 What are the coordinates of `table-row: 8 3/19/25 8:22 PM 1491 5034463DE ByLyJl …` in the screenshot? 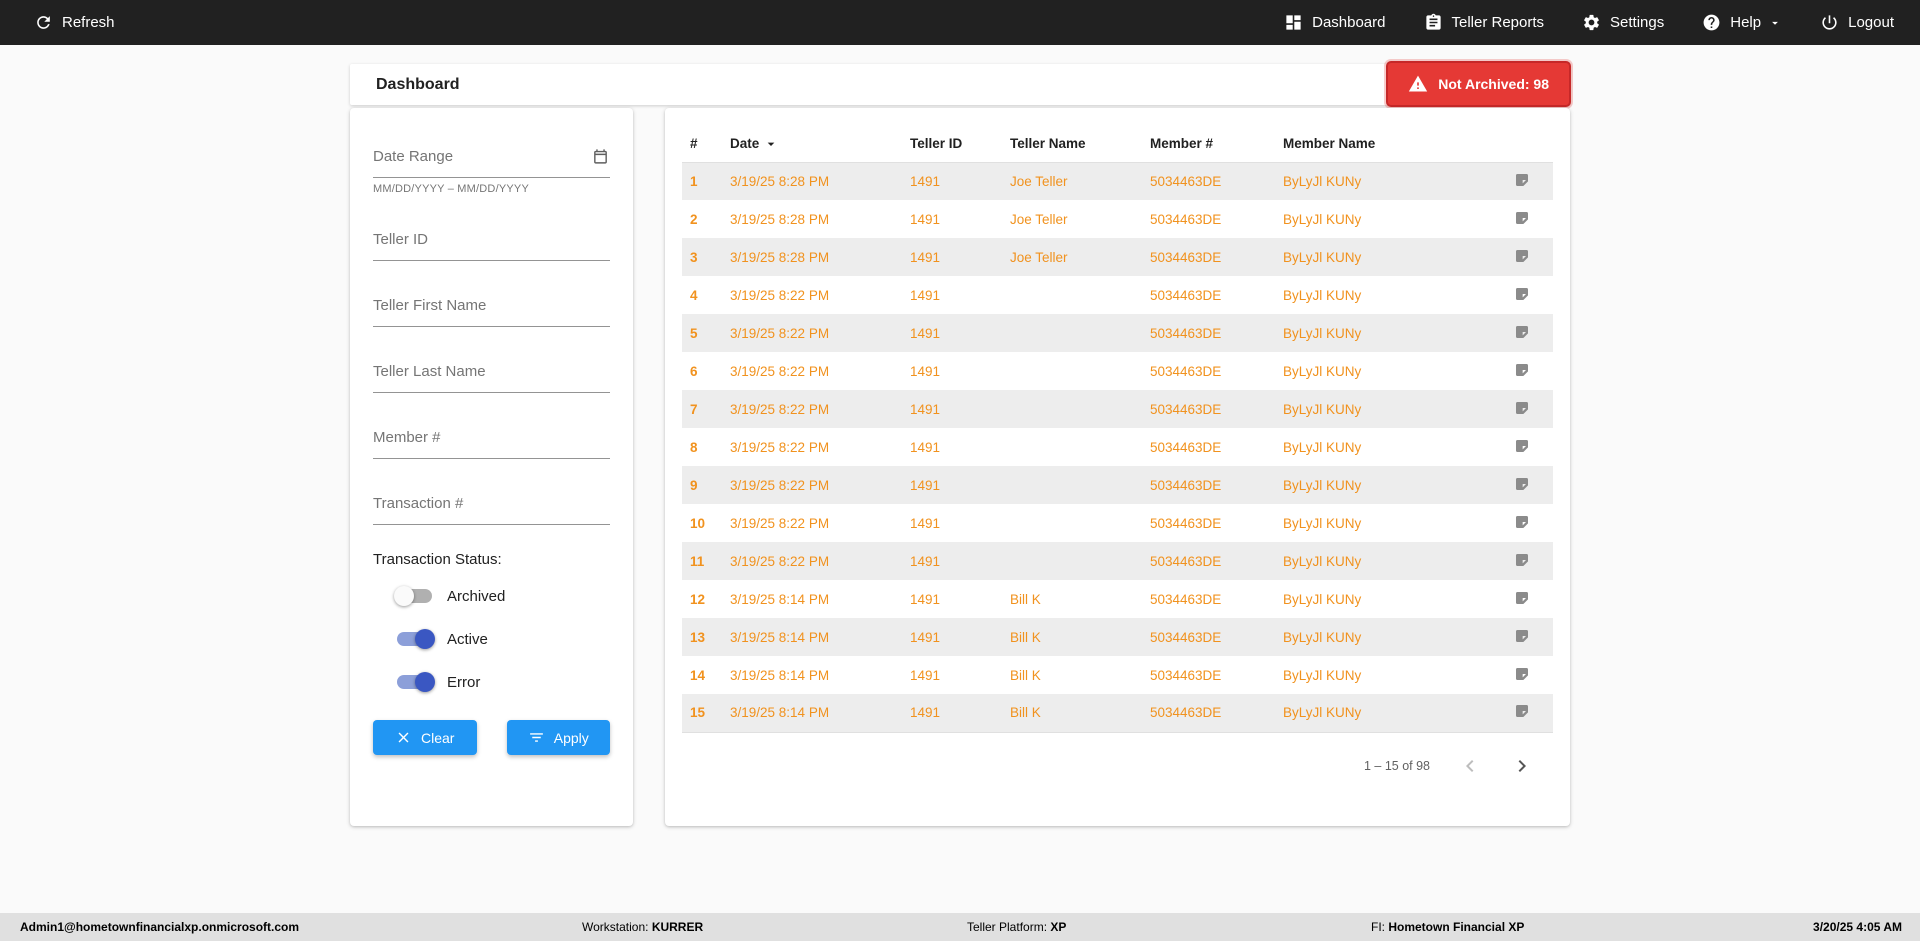 It's located at (1117, 447).